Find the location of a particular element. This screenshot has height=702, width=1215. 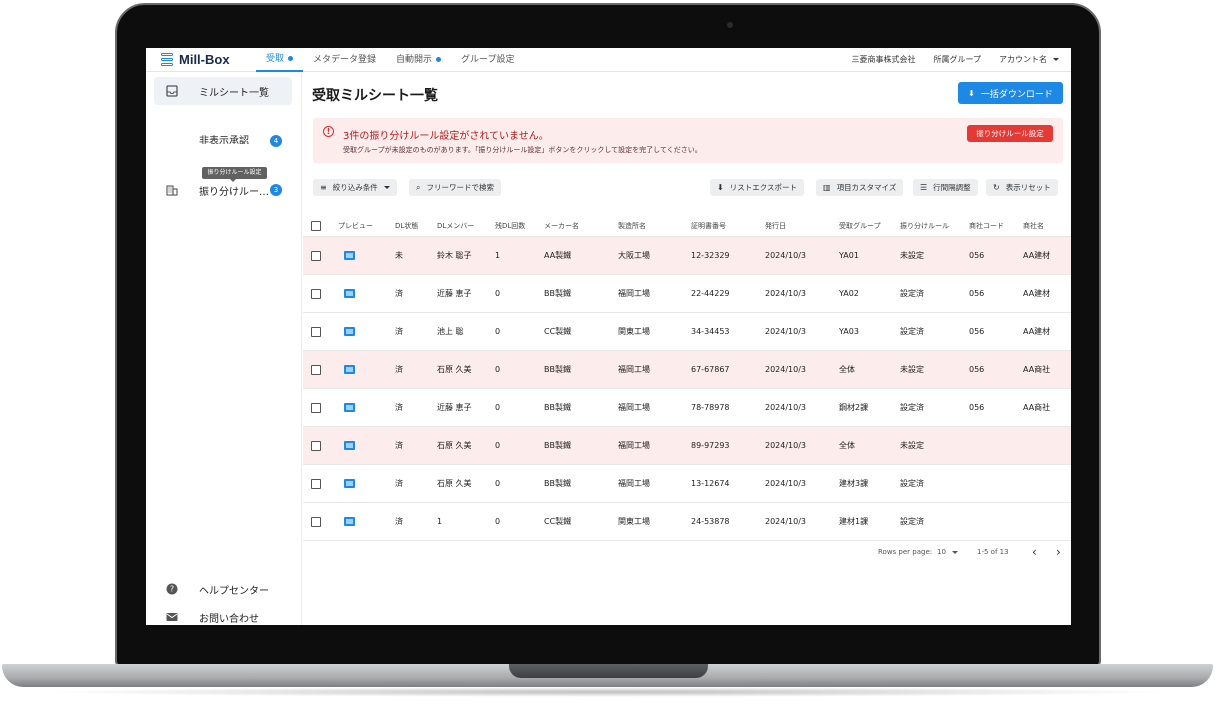

header-maker: メーカー名 is located at coordinates (561, 226).